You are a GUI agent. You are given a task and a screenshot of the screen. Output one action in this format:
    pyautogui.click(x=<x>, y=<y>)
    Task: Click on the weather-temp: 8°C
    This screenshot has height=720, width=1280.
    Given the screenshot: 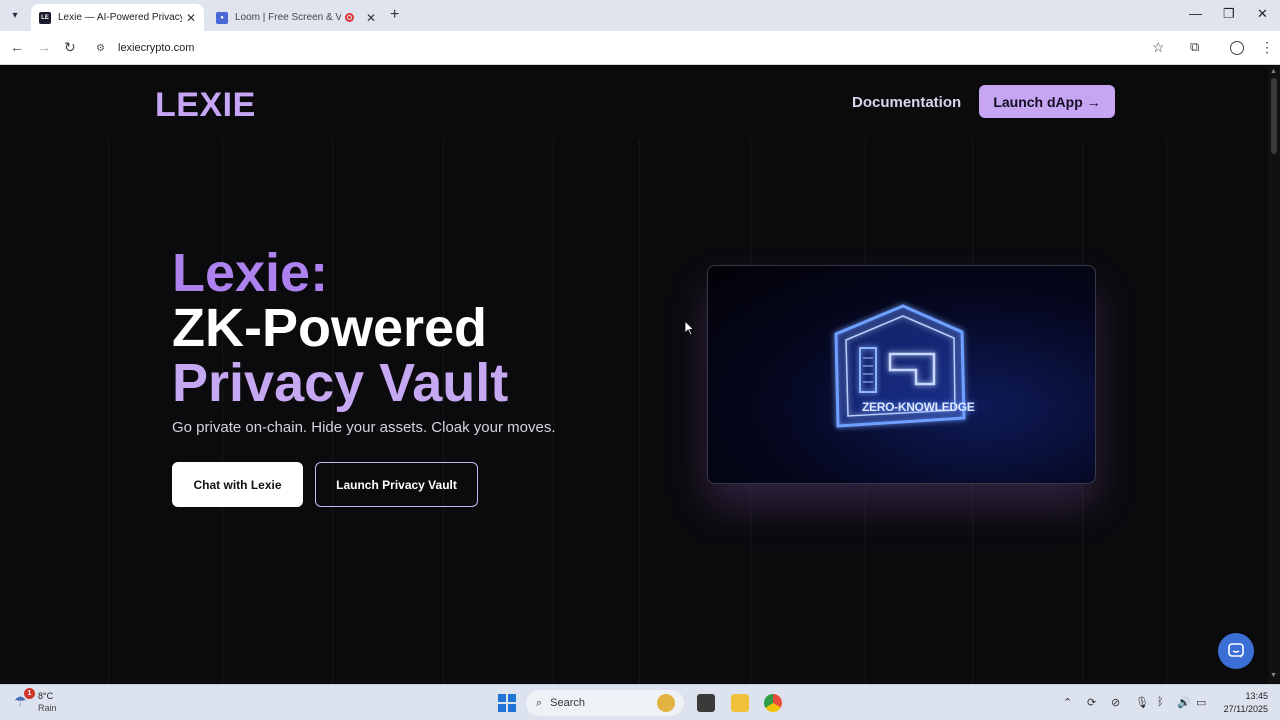 What is the action you would take?
    pyautogui.click(x=45, y=696)
    